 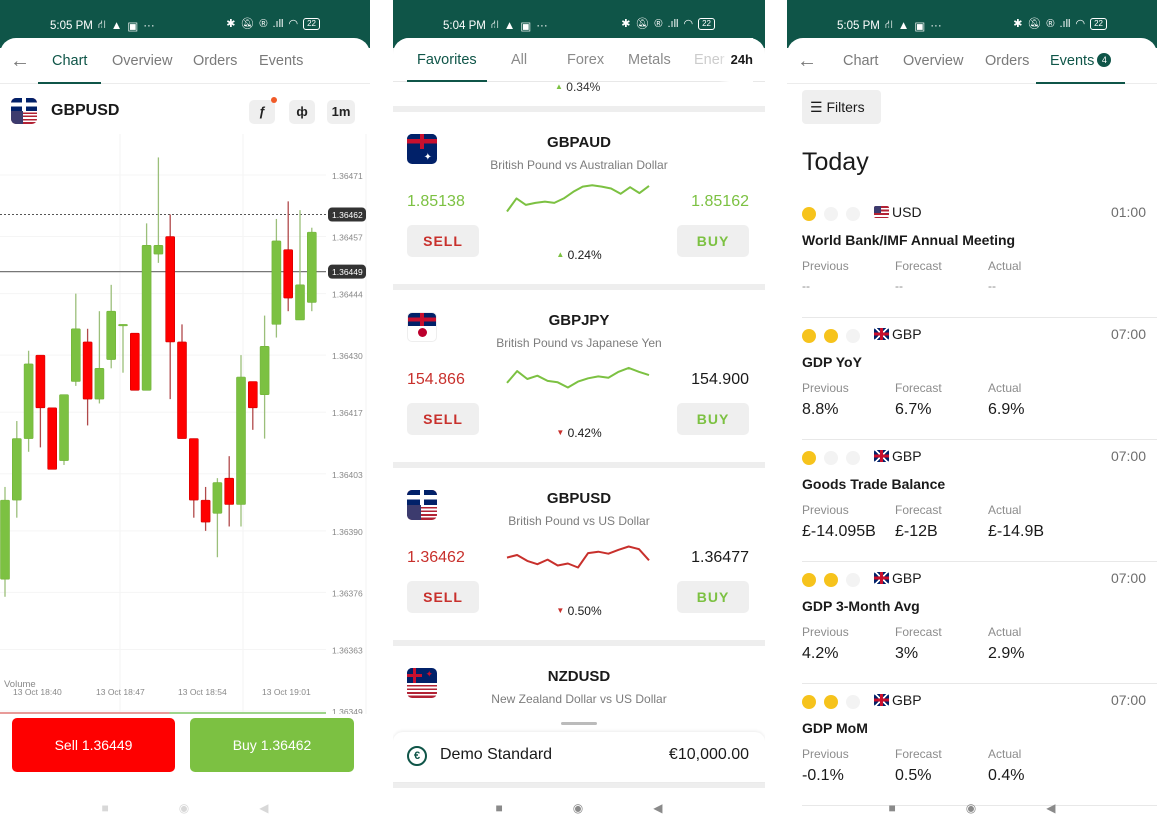 I want to click on previous-item-tail: ▲ 0.34%, so click(x=579, y=93).